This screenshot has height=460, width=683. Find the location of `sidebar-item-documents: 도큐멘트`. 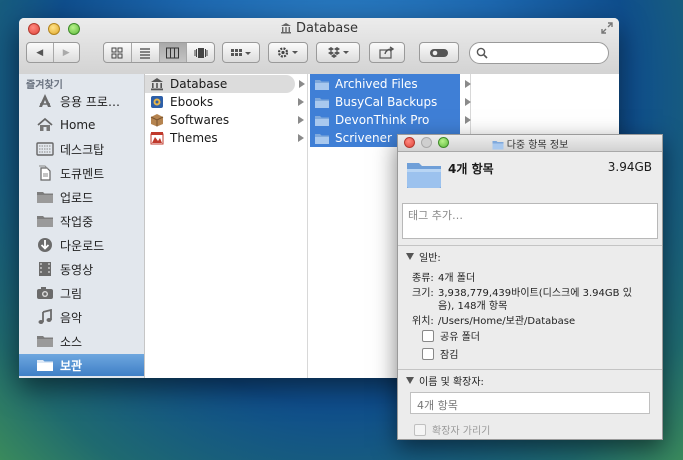

sidebar-item-documents: 도큐멘트 is located at coordinates (81, 173).